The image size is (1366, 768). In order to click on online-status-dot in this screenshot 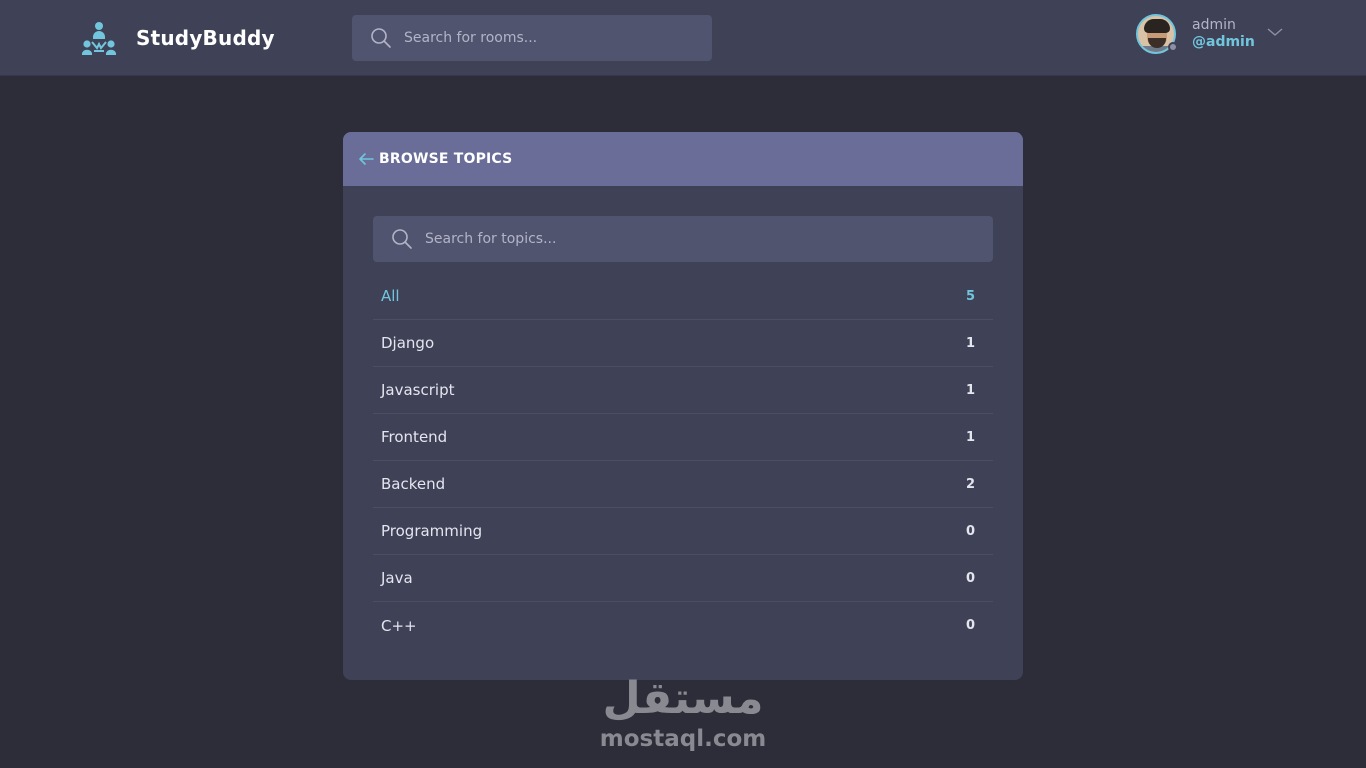, I will do `click(1173, 47)`.